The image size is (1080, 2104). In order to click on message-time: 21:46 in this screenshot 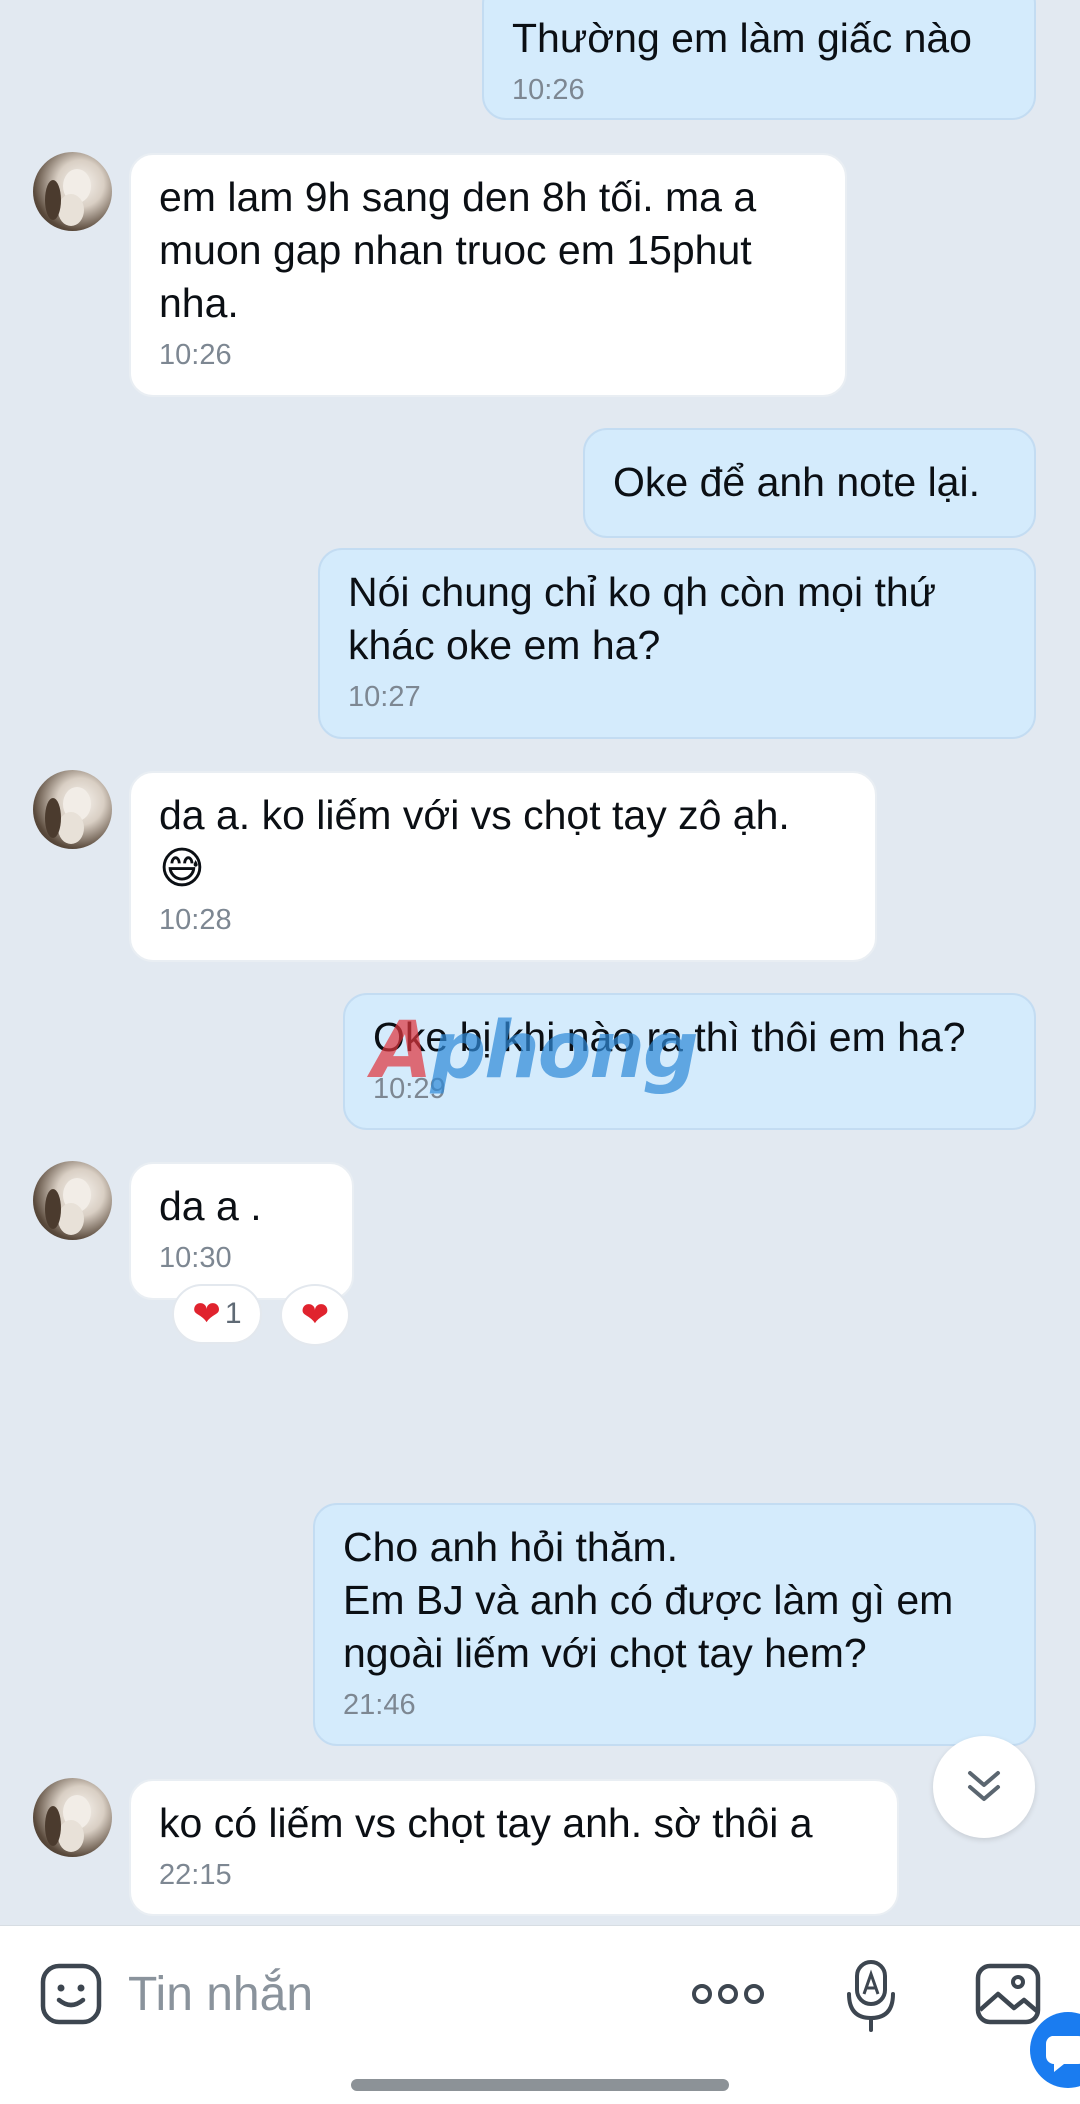, I will do `click(379, 1705)`.